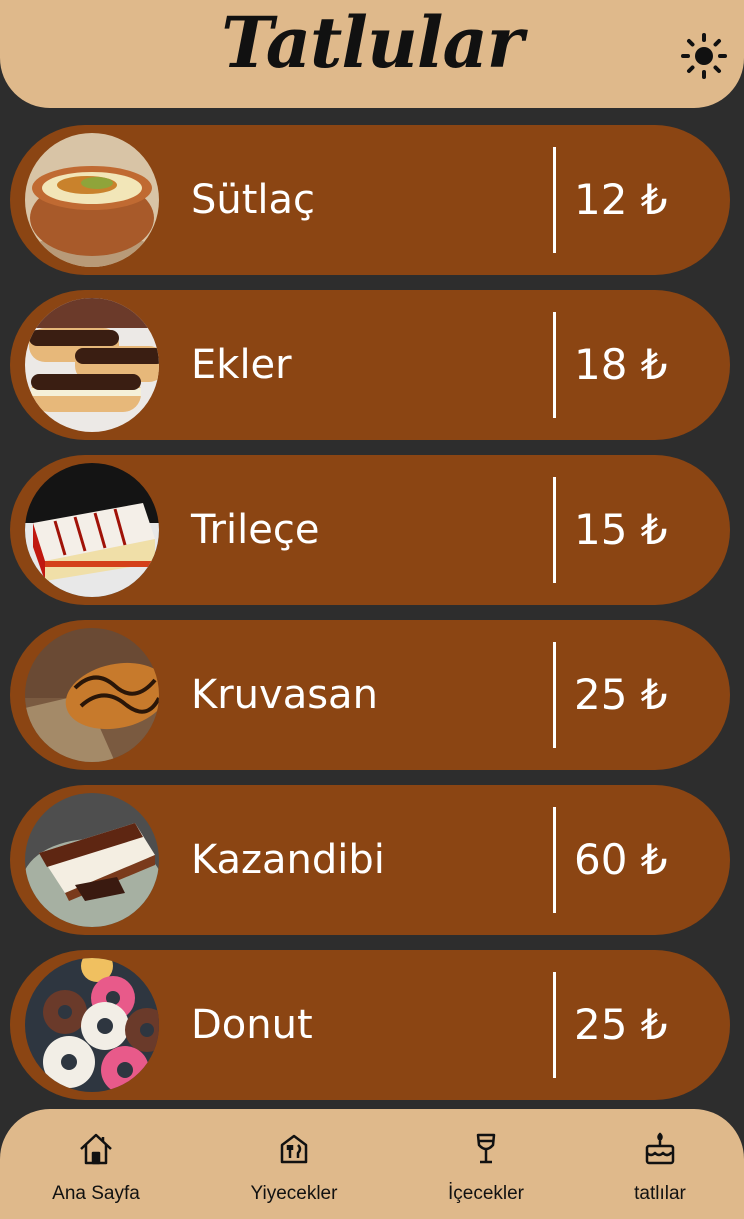 This screenshot has width=744, height=1219. What do you see at coordinates (96, 1193) in the screenshot?
I see `nav-label: Ana Sayfa` at bounding box center [96, 1193].